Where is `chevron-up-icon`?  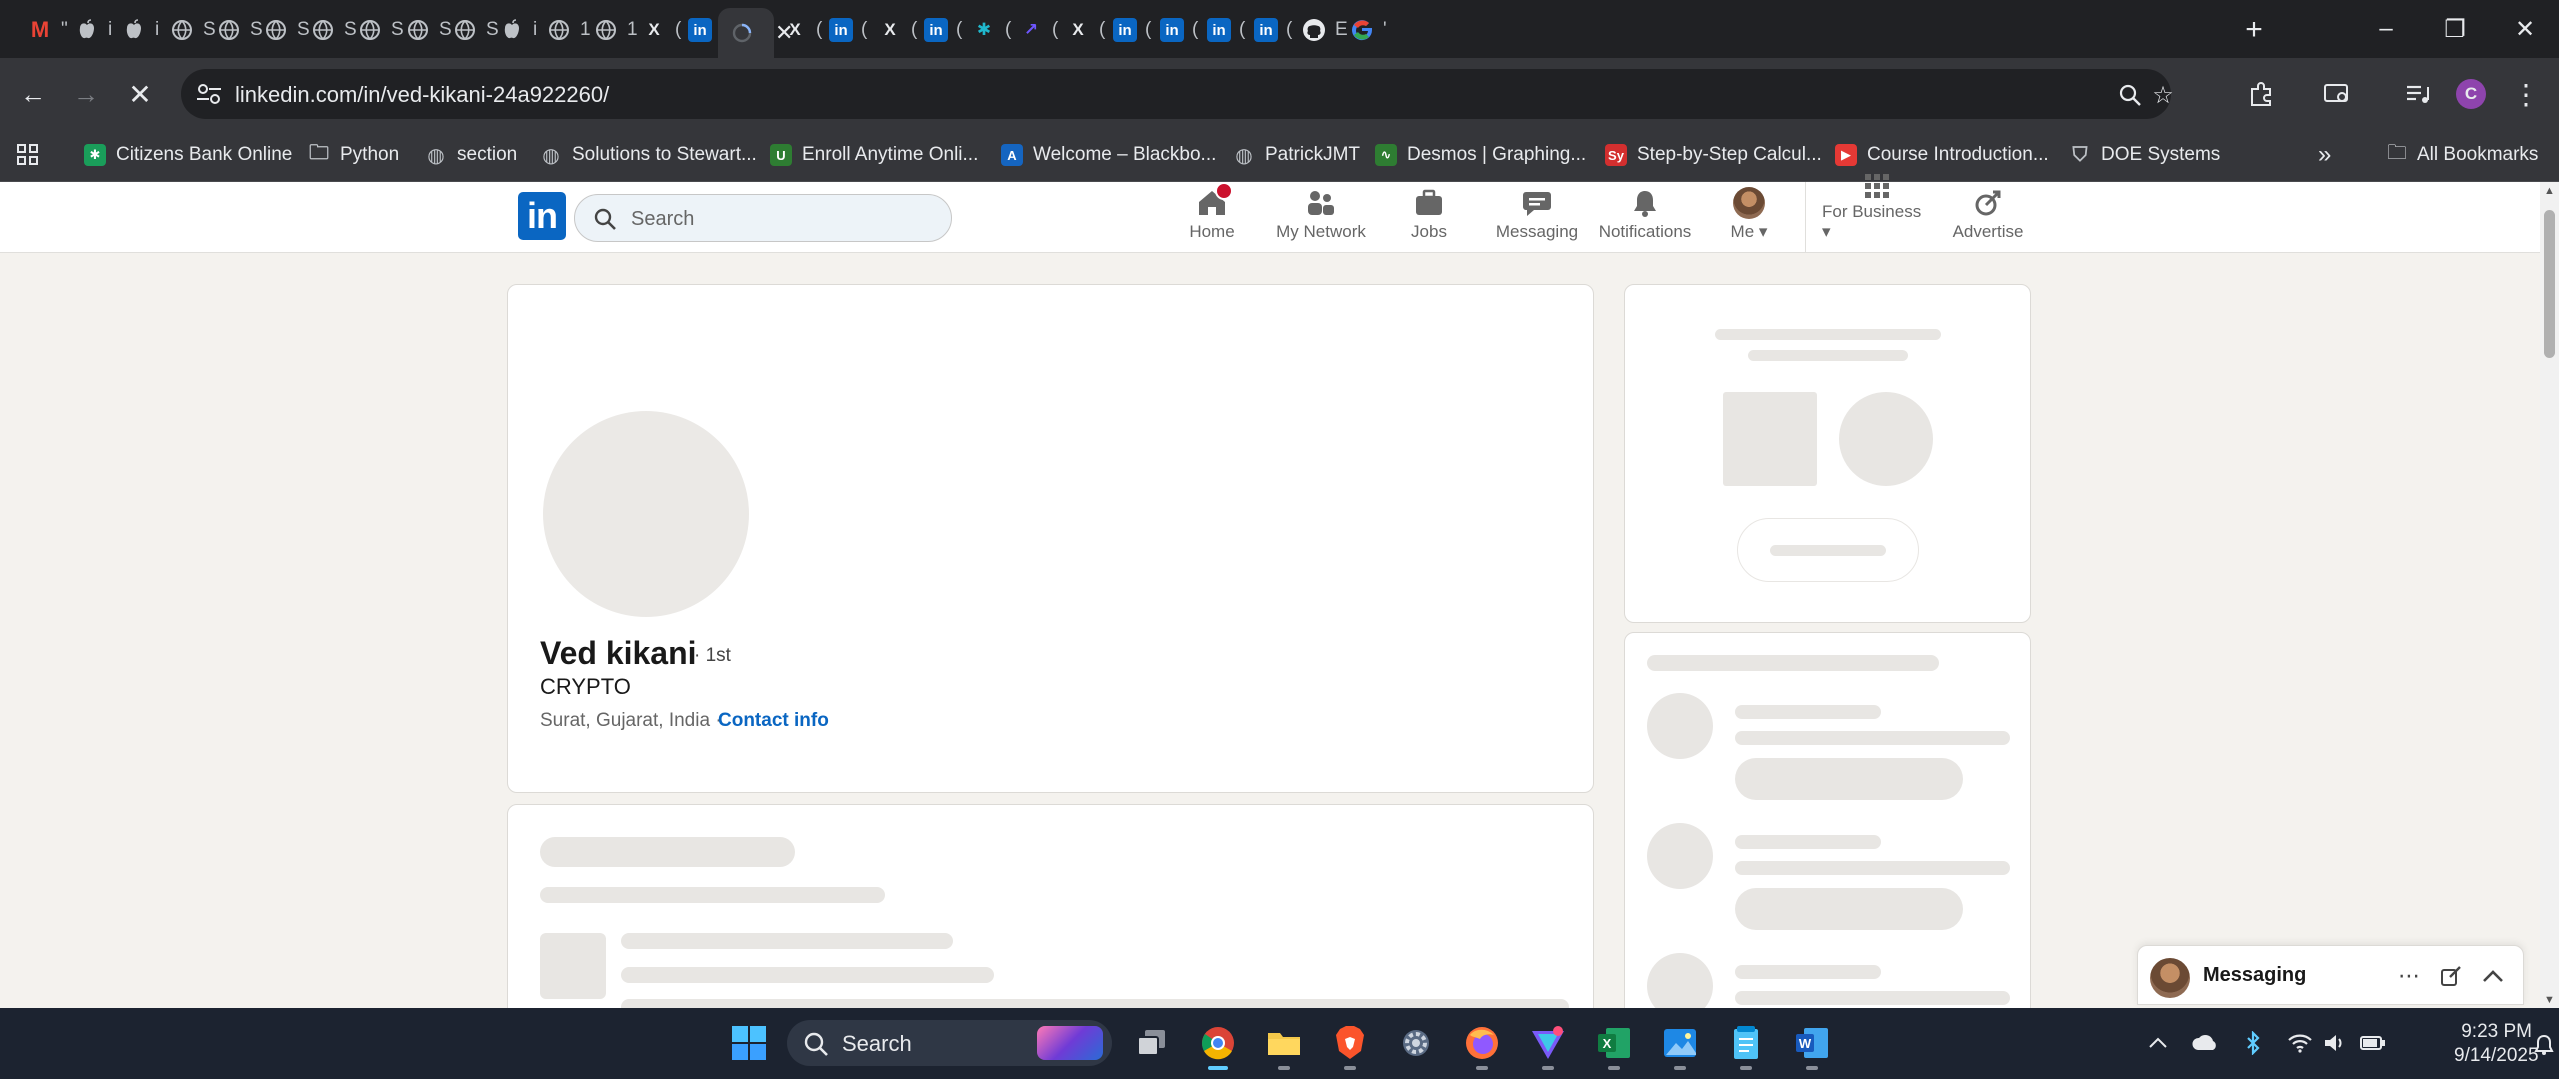 chevron-up-icon is located at coordinates (2493, 976).